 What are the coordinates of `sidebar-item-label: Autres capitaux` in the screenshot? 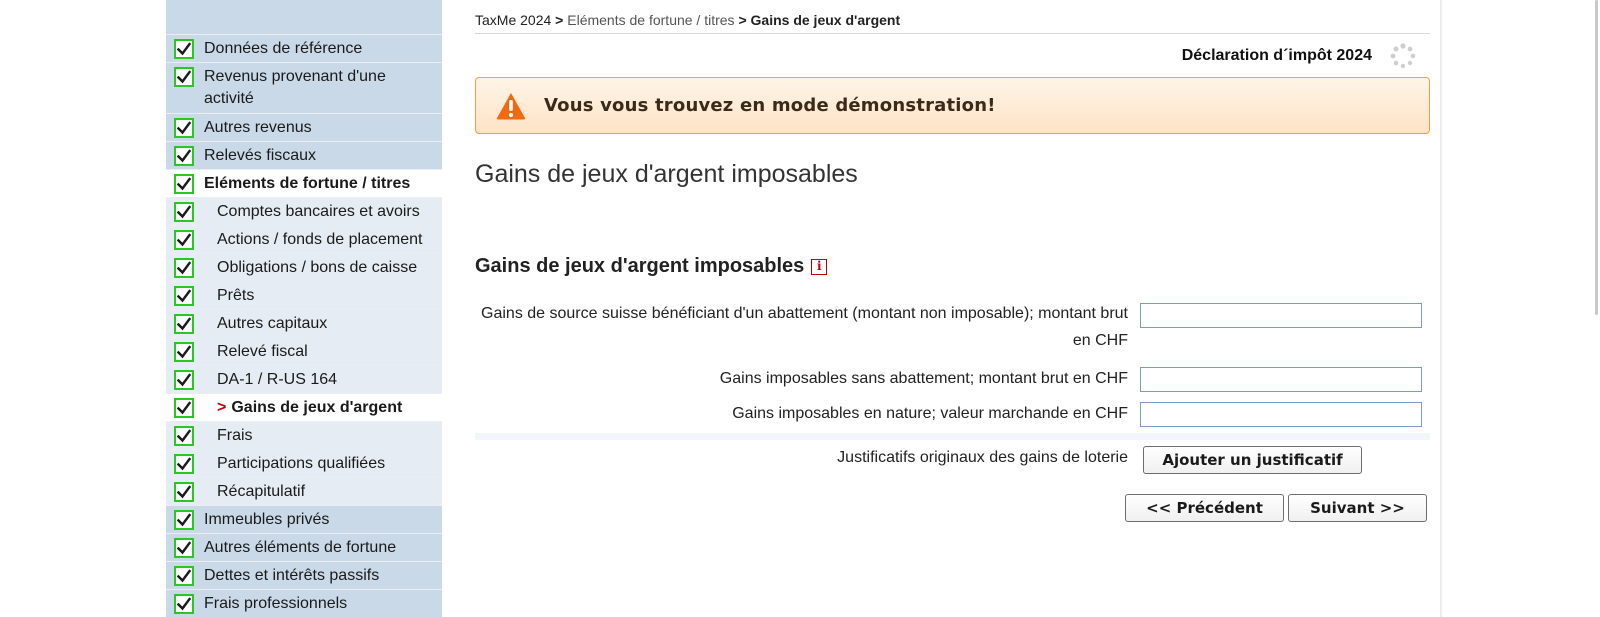 It's located at (272, 323).